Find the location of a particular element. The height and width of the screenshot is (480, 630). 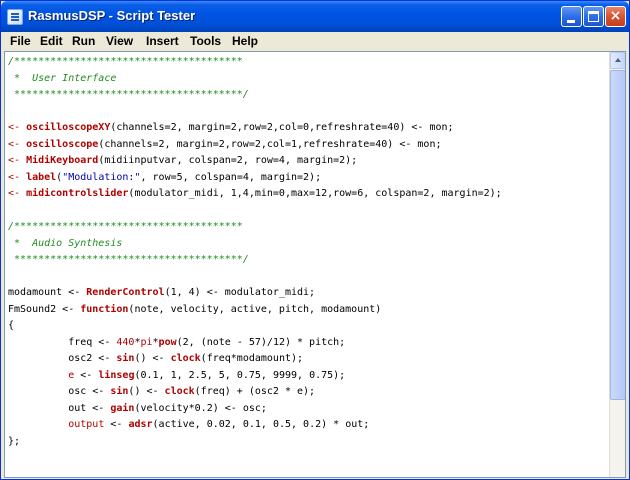

code-token: label is located at coordinates (41, 177).